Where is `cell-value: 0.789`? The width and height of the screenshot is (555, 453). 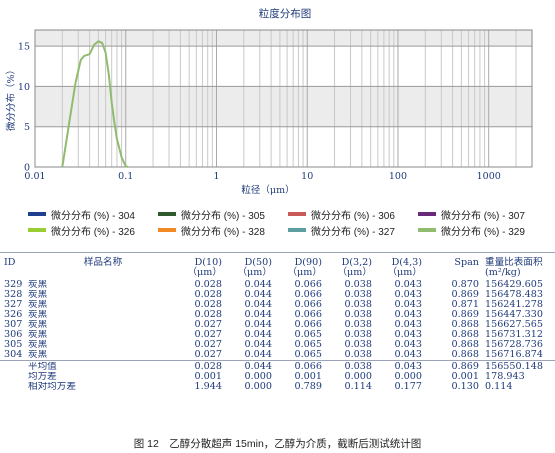 cell-value: 0.789 is located at coordinates (308, 387).